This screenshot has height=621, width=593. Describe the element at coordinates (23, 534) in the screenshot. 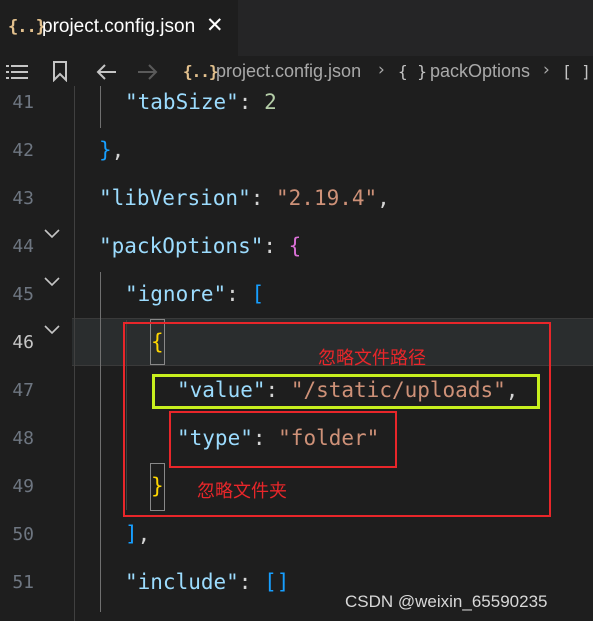

I see `line-number: 50` at that location.